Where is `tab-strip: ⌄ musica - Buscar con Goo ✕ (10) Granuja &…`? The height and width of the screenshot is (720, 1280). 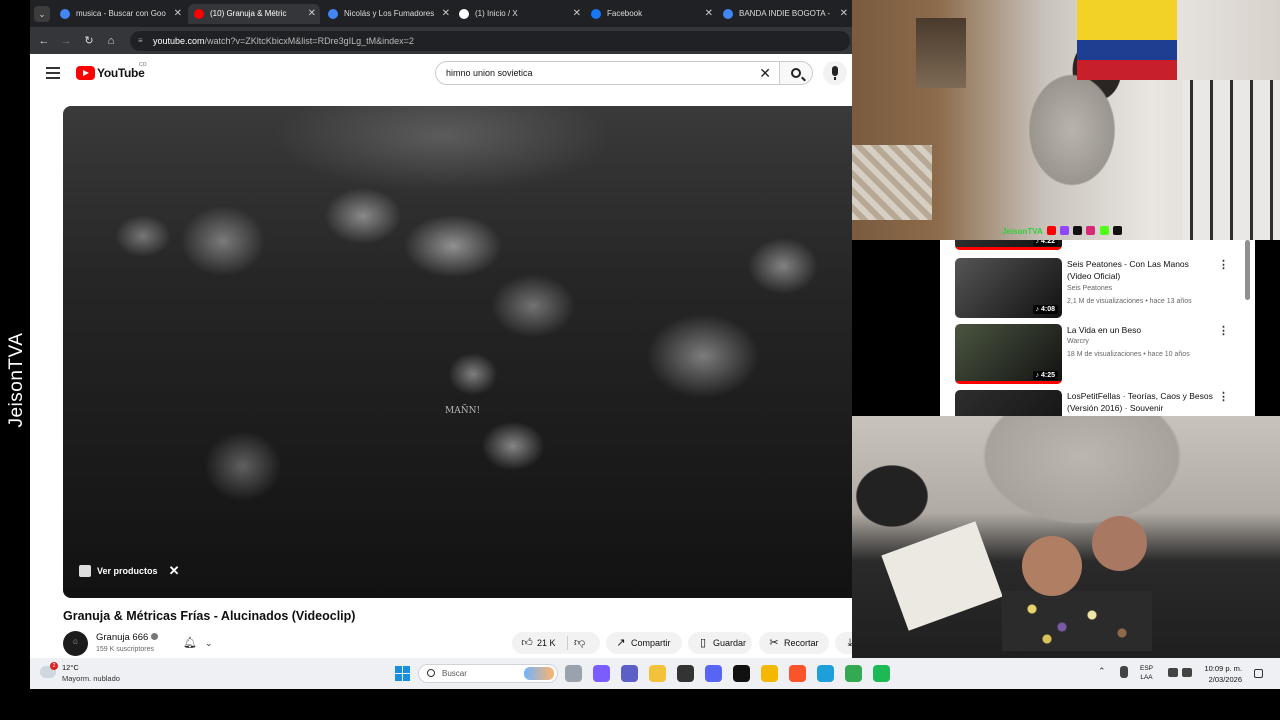 tab-strip: ⌄ musica - Buscar con Goo ✕ (10) Granuja &… is located at coordinates (441, 13).